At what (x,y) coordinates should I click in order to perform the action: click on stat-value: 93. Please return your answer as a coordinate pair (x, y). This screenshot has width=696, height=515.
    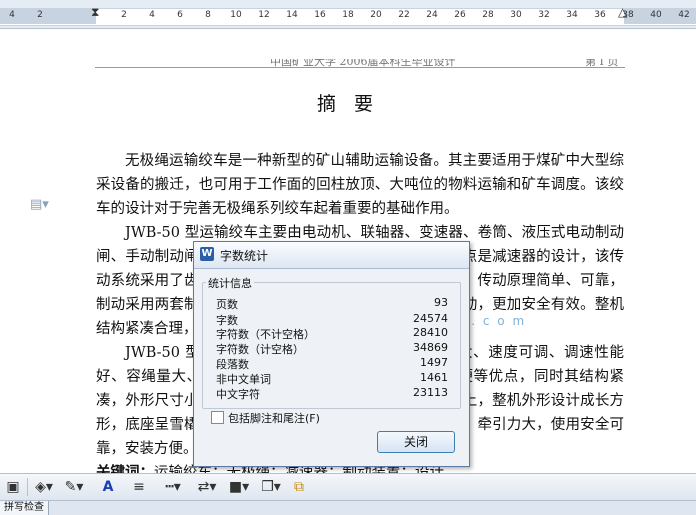
    Looking at the image, I should click on (441, 302).